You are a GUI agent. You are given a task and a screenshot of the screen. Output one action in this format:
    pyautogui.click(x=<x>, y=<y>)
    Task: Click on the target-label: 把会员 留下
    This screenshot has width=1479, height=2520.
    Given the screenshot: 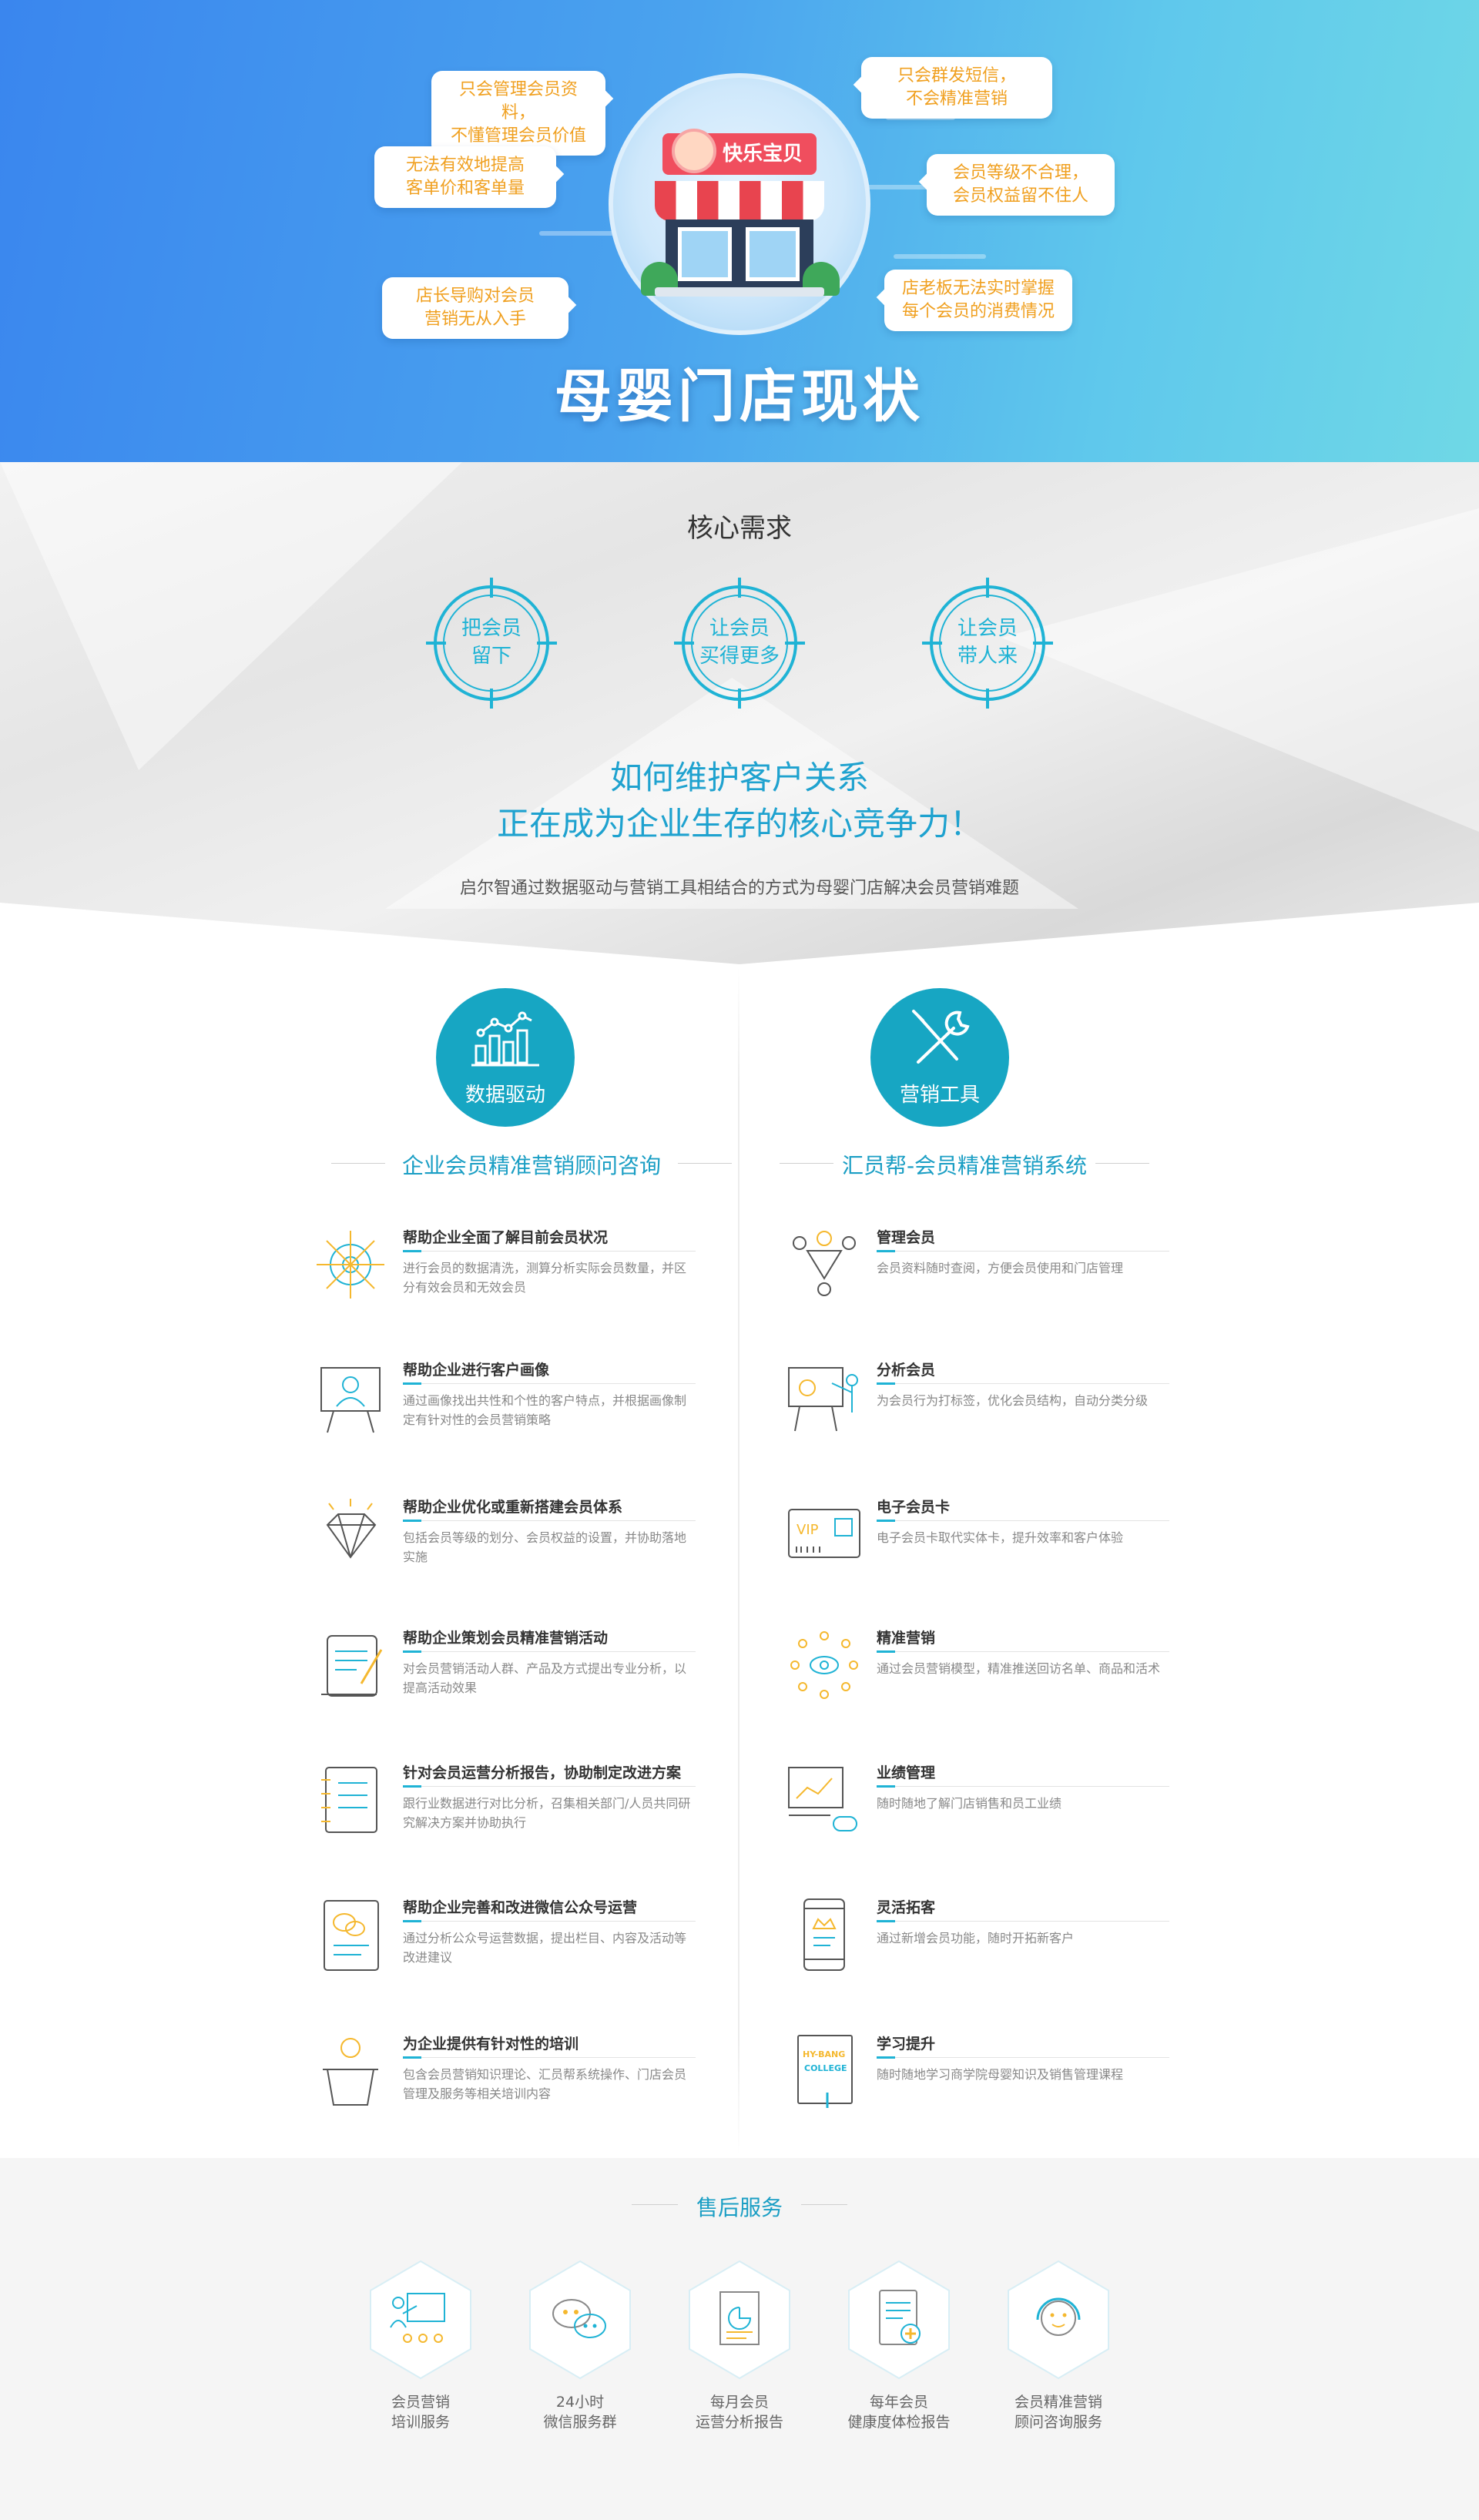 What is the action you would take?
    pyautogui.click(x=491, y=643)
    